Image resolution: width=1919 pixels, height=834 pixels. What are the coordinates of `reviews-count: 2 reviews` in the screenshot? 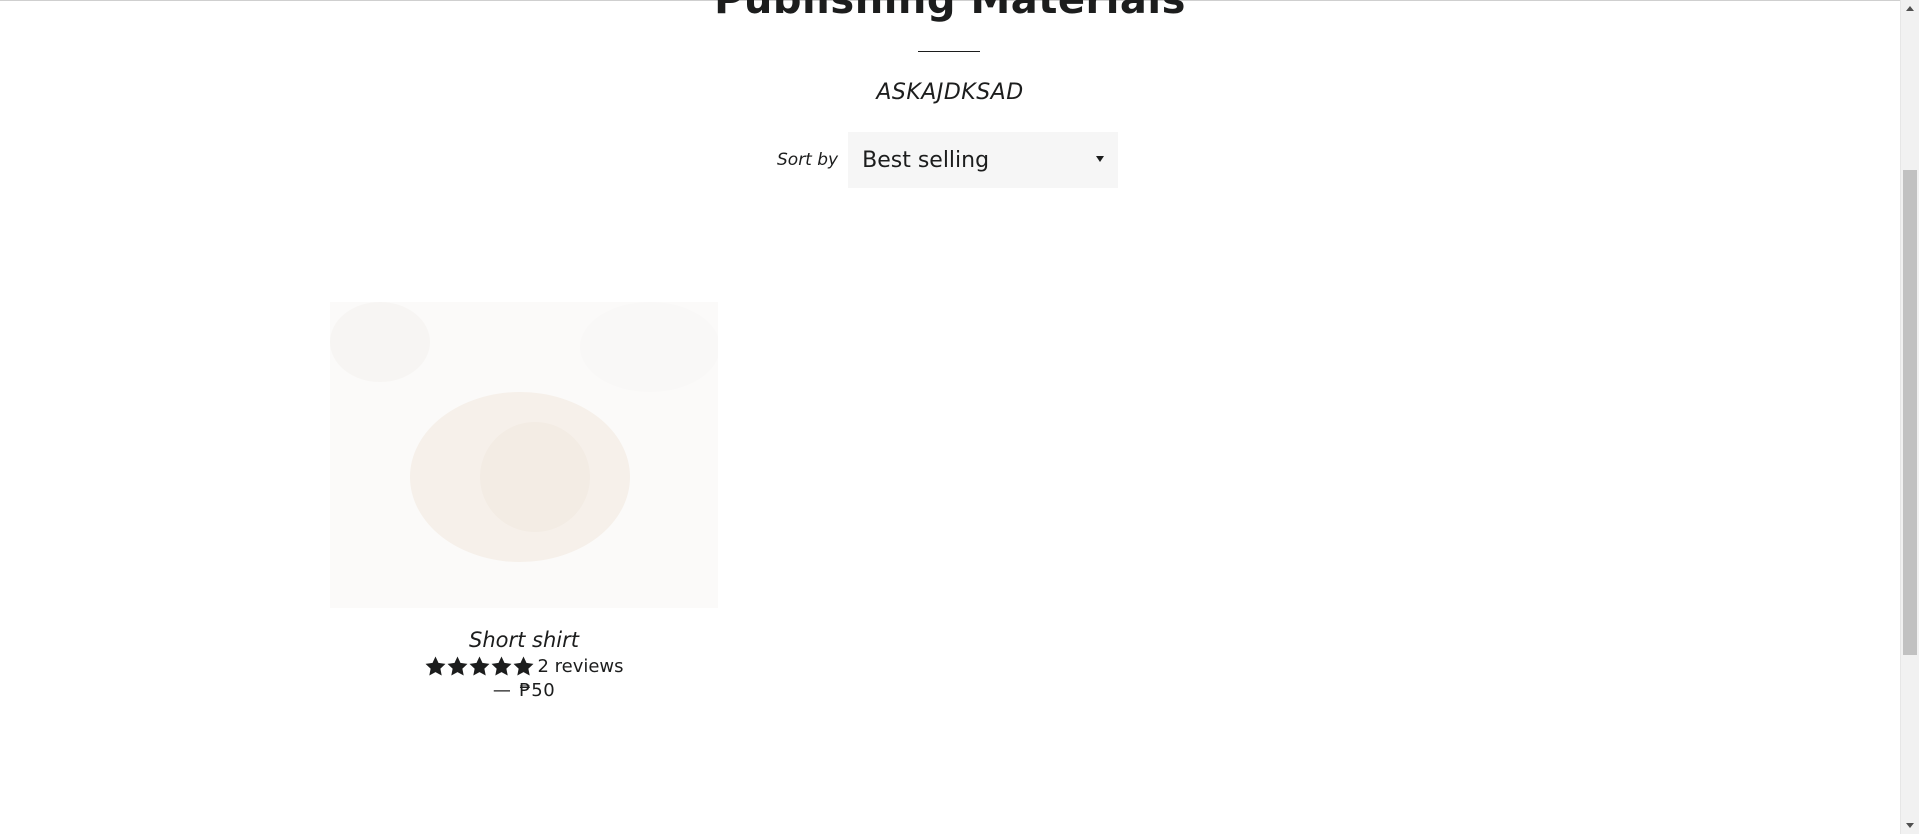 It's located at (580, 666).